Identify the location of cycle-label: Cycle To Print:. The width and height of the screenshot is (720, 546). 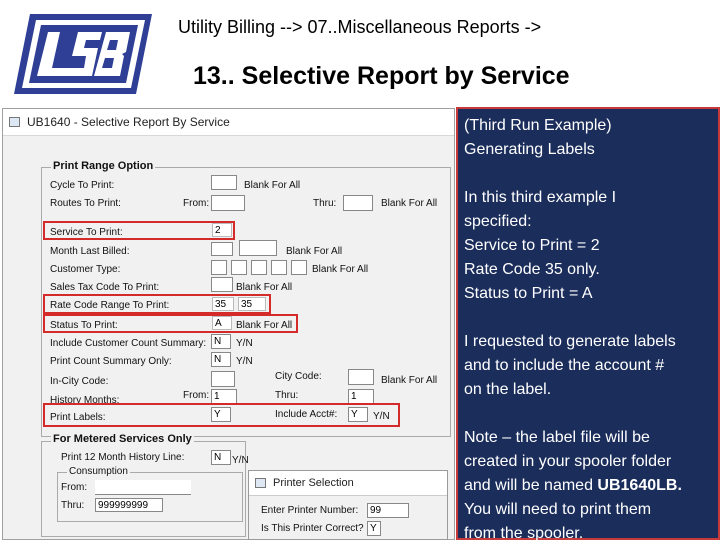
(82, 185).